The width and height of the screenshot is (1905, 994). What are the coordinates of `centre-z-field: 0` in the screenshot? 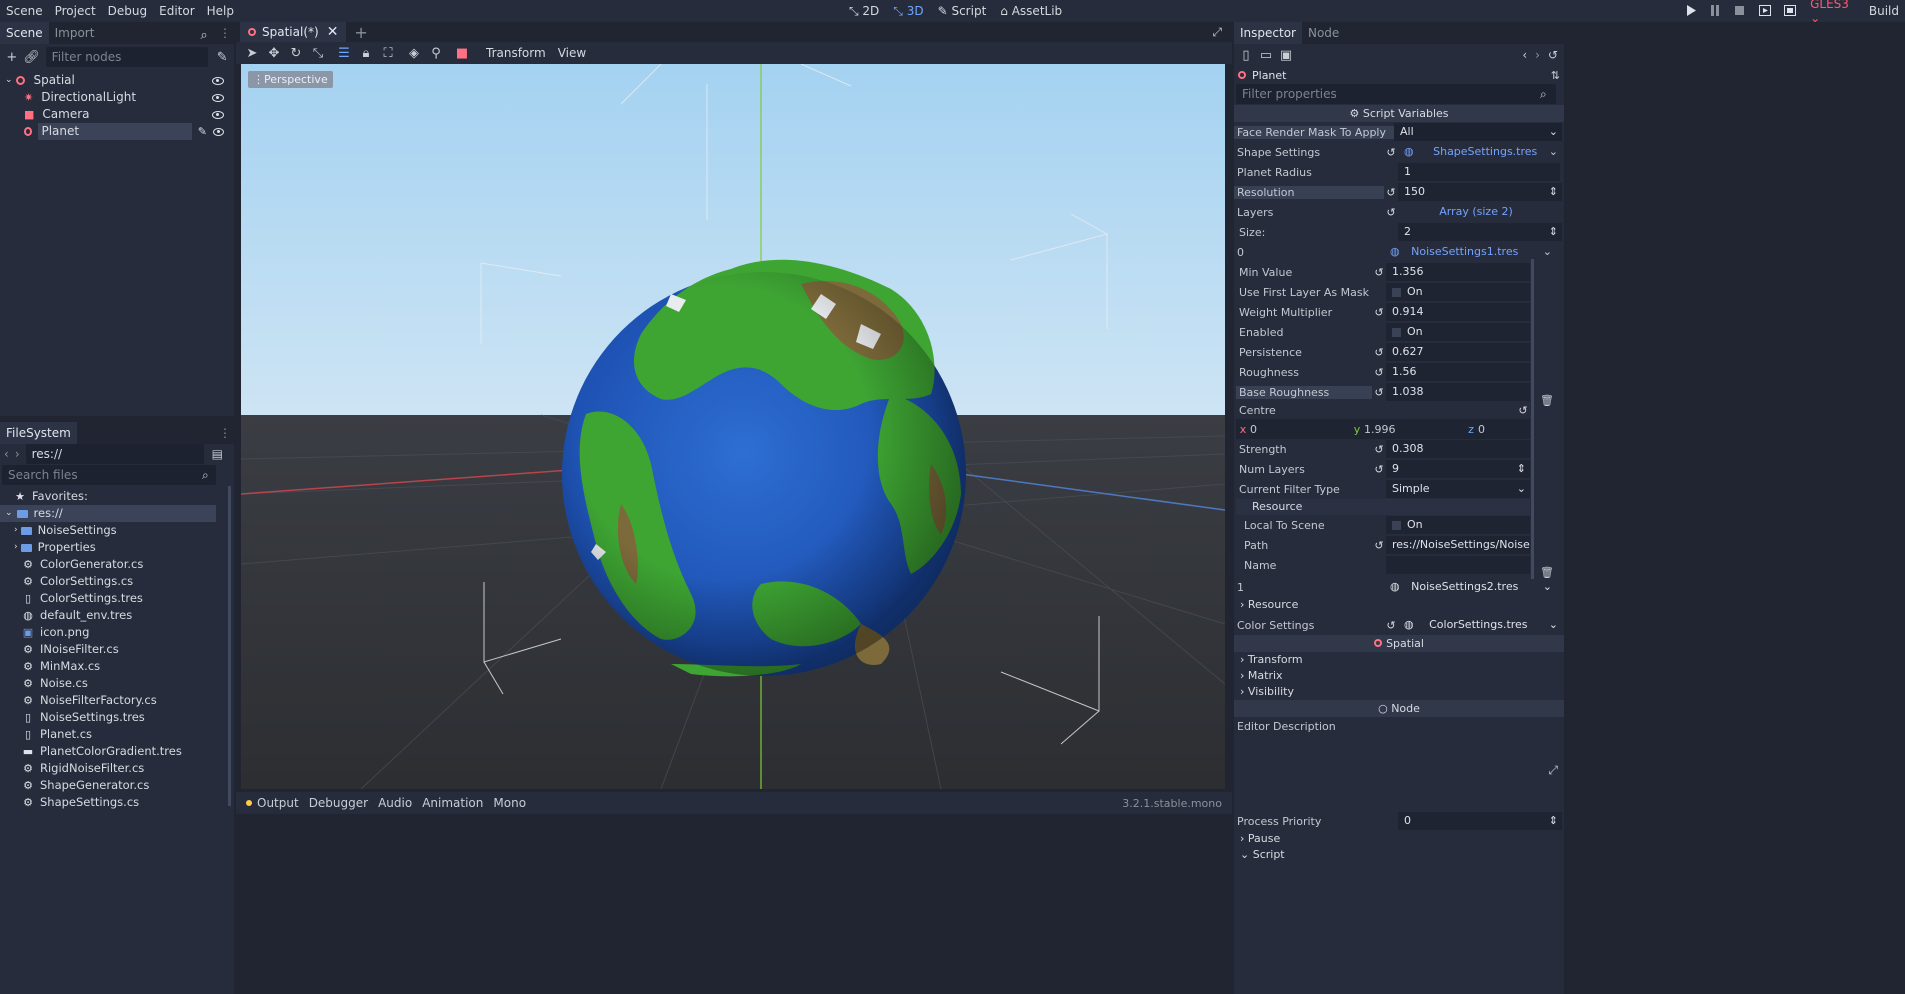 It's located at (1503, 429).